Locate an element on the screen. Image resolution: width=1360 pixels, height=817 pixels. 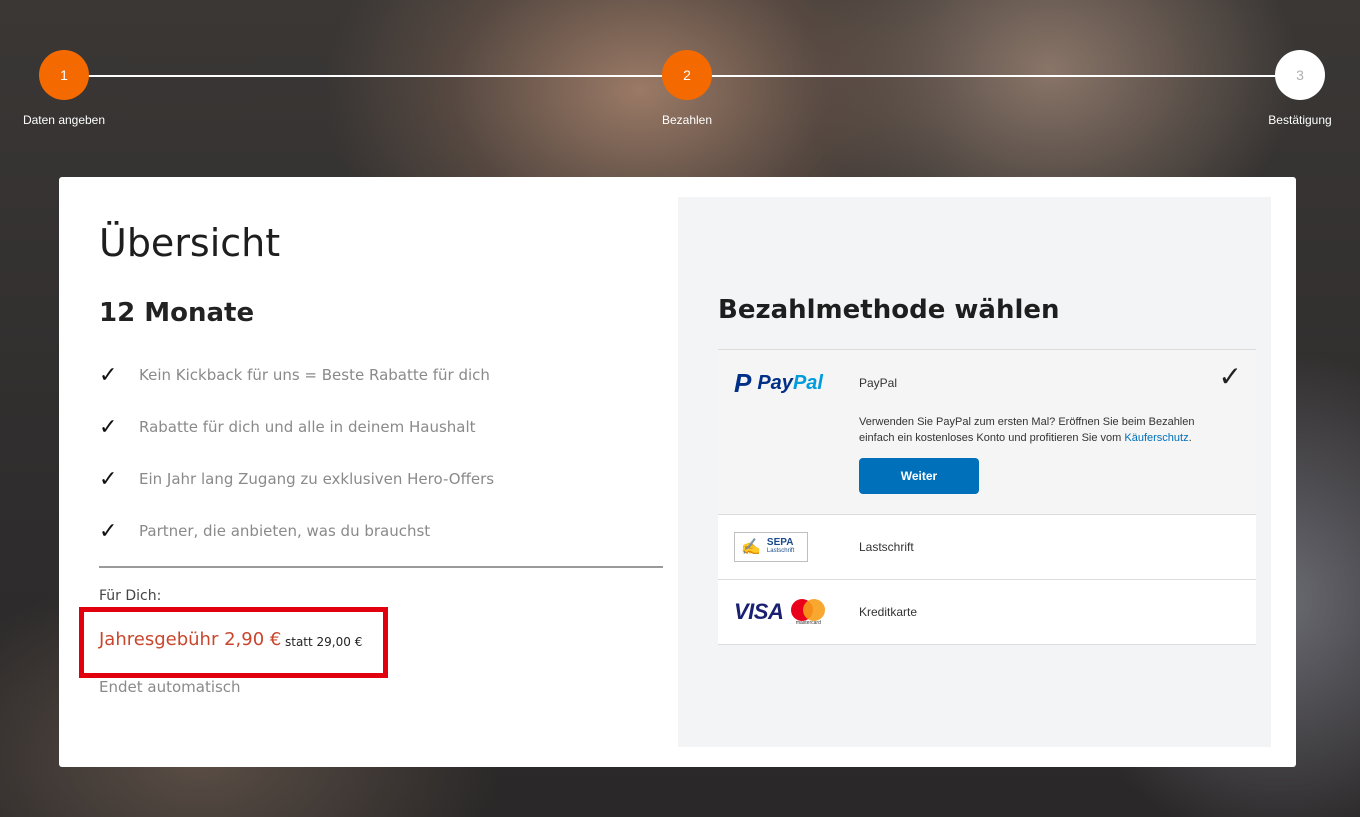
sepa-logo-subtitle: Lastschrift is located at coordinates (780, 551).